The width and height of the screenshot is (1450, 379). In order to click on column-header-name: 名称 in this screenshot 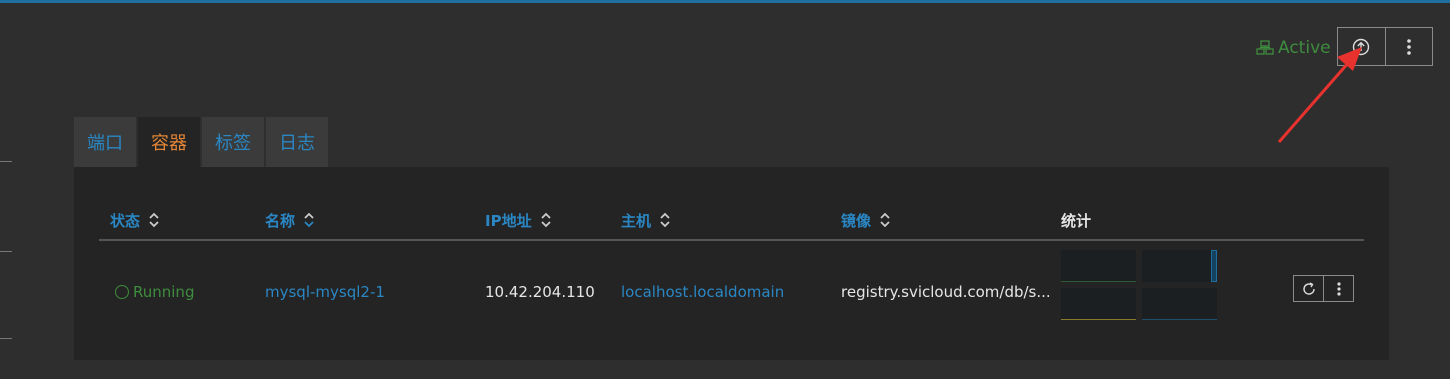, I will do `click(290, 220)`.